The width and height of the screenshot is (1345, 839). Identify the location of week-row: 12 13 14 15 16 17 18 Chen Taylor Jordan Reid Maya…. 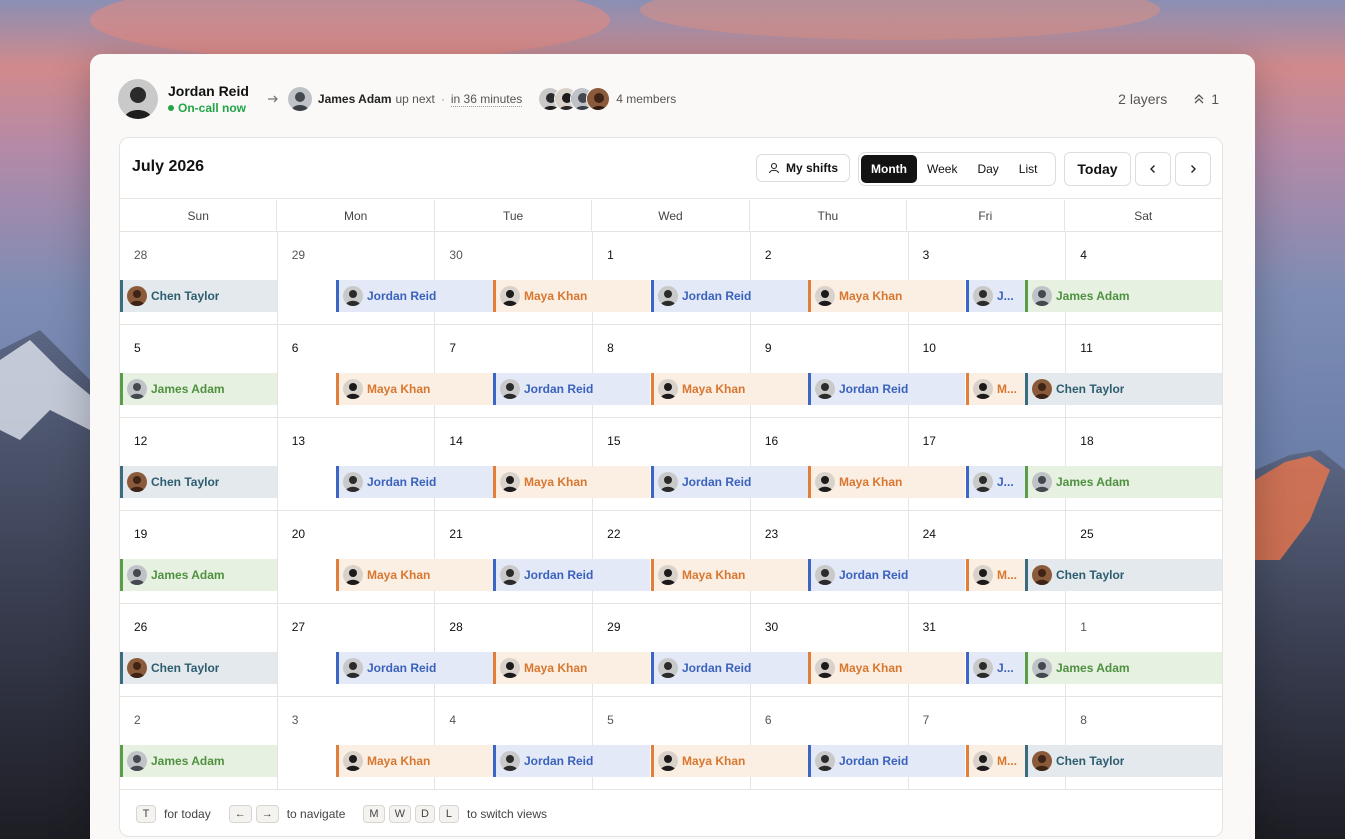
(671, 464).